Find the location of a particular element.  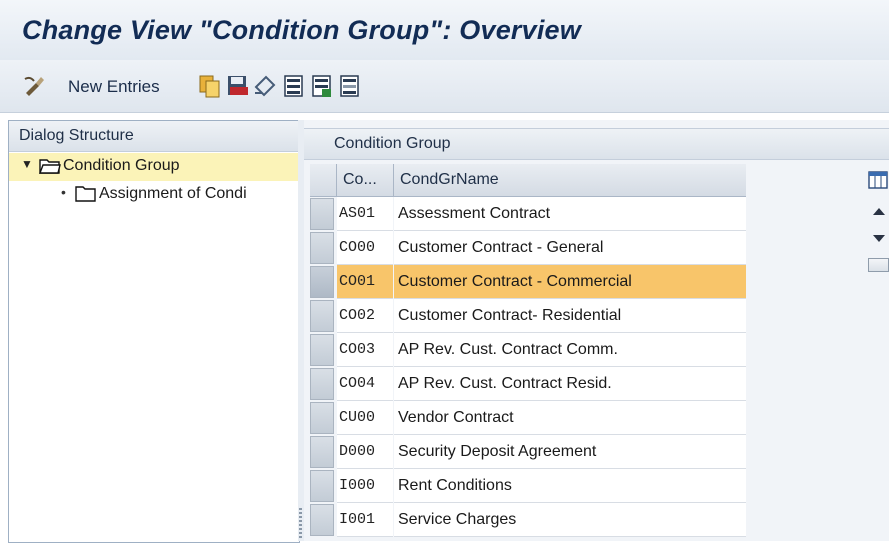

page-title: Change View "Condition Group": Overview is located at coordinates (301, 30).